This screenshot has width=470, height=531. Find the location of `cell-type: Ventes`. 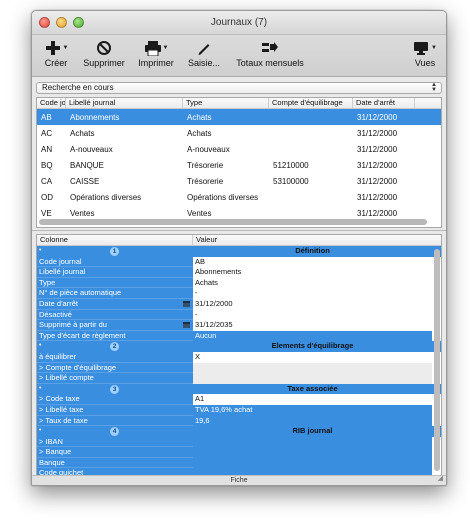

cell-type: Ventes is located at coordinates (199, 213).